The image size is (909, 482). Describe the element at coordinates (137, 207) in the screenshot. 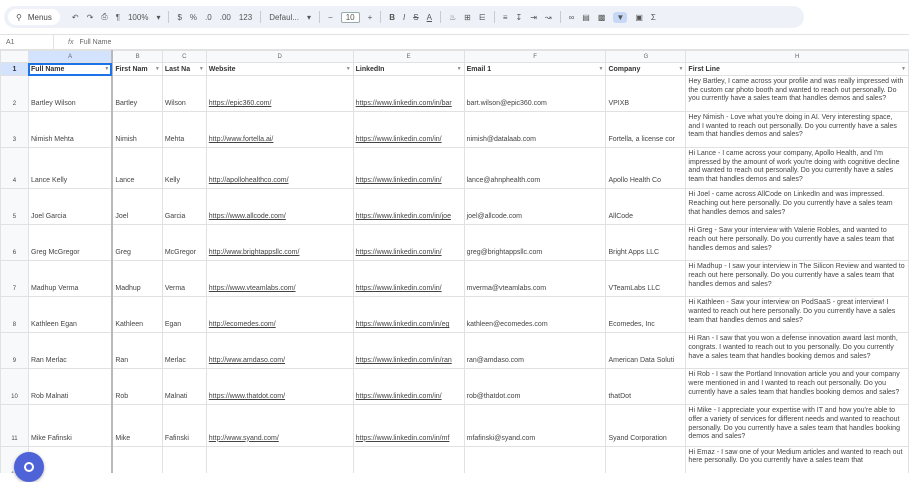

I see `cell-first: Joel` at that location.